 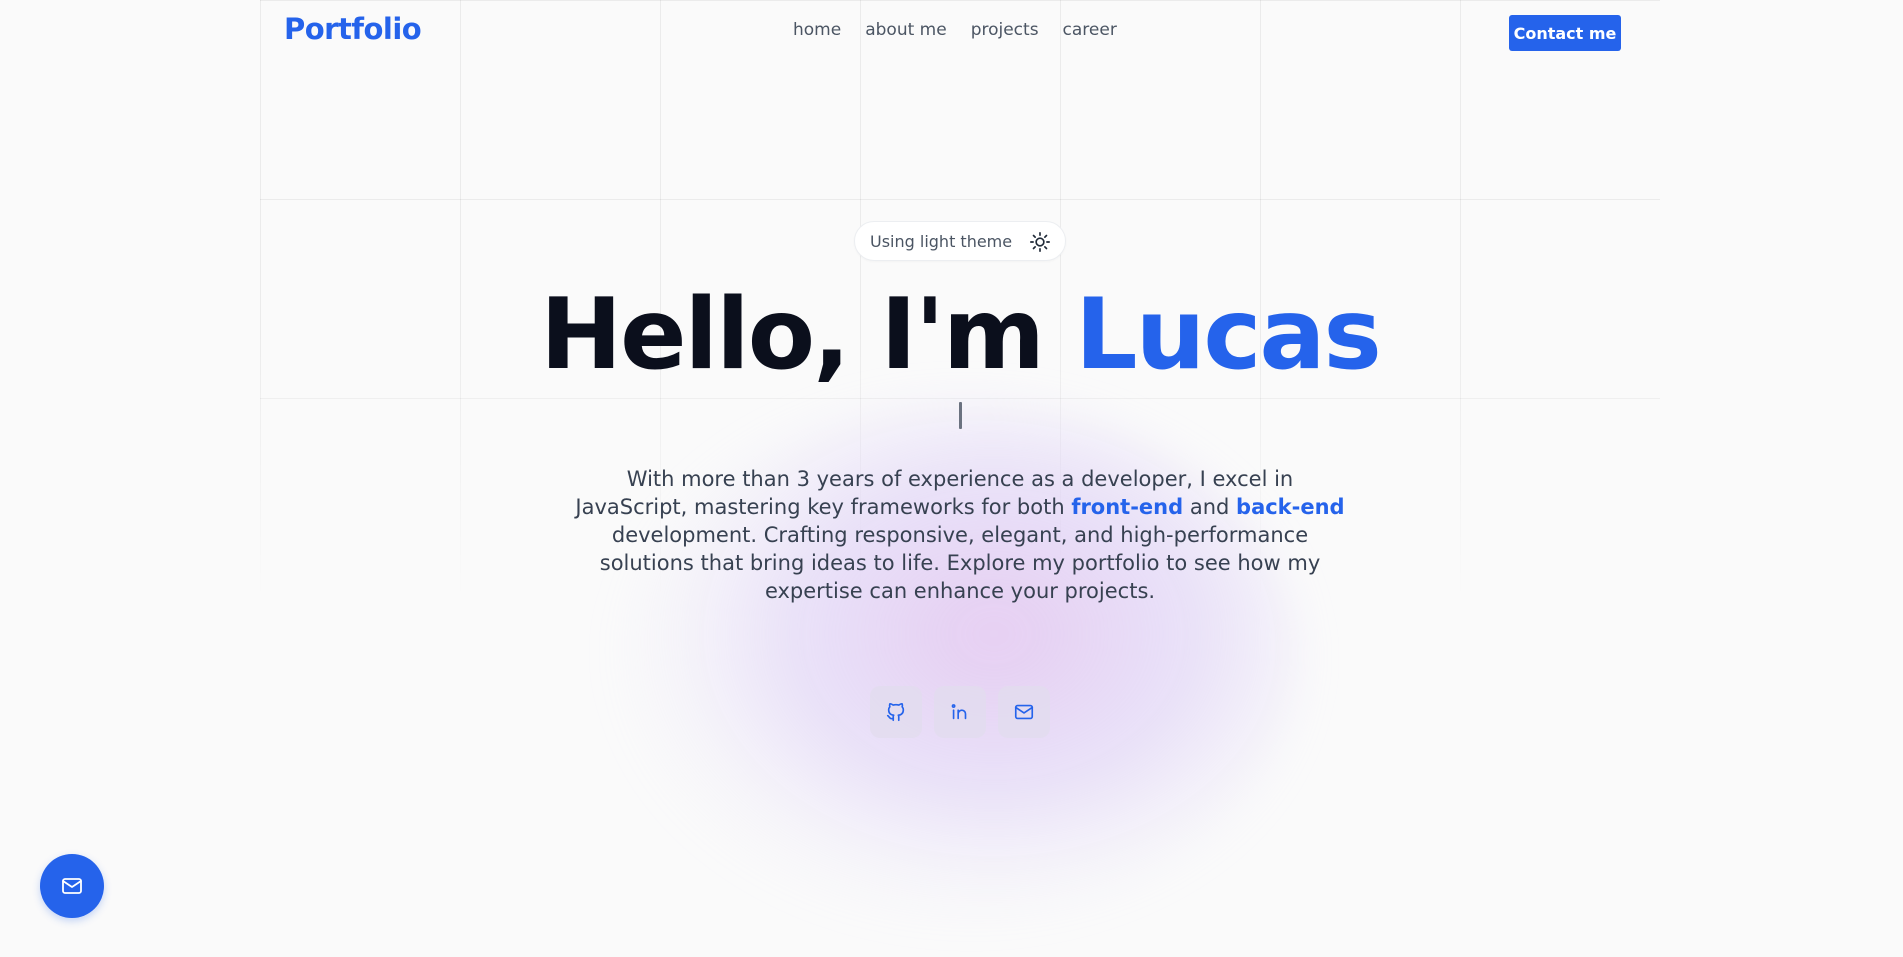 I want to click on github-link, so click(x=896, y=712).